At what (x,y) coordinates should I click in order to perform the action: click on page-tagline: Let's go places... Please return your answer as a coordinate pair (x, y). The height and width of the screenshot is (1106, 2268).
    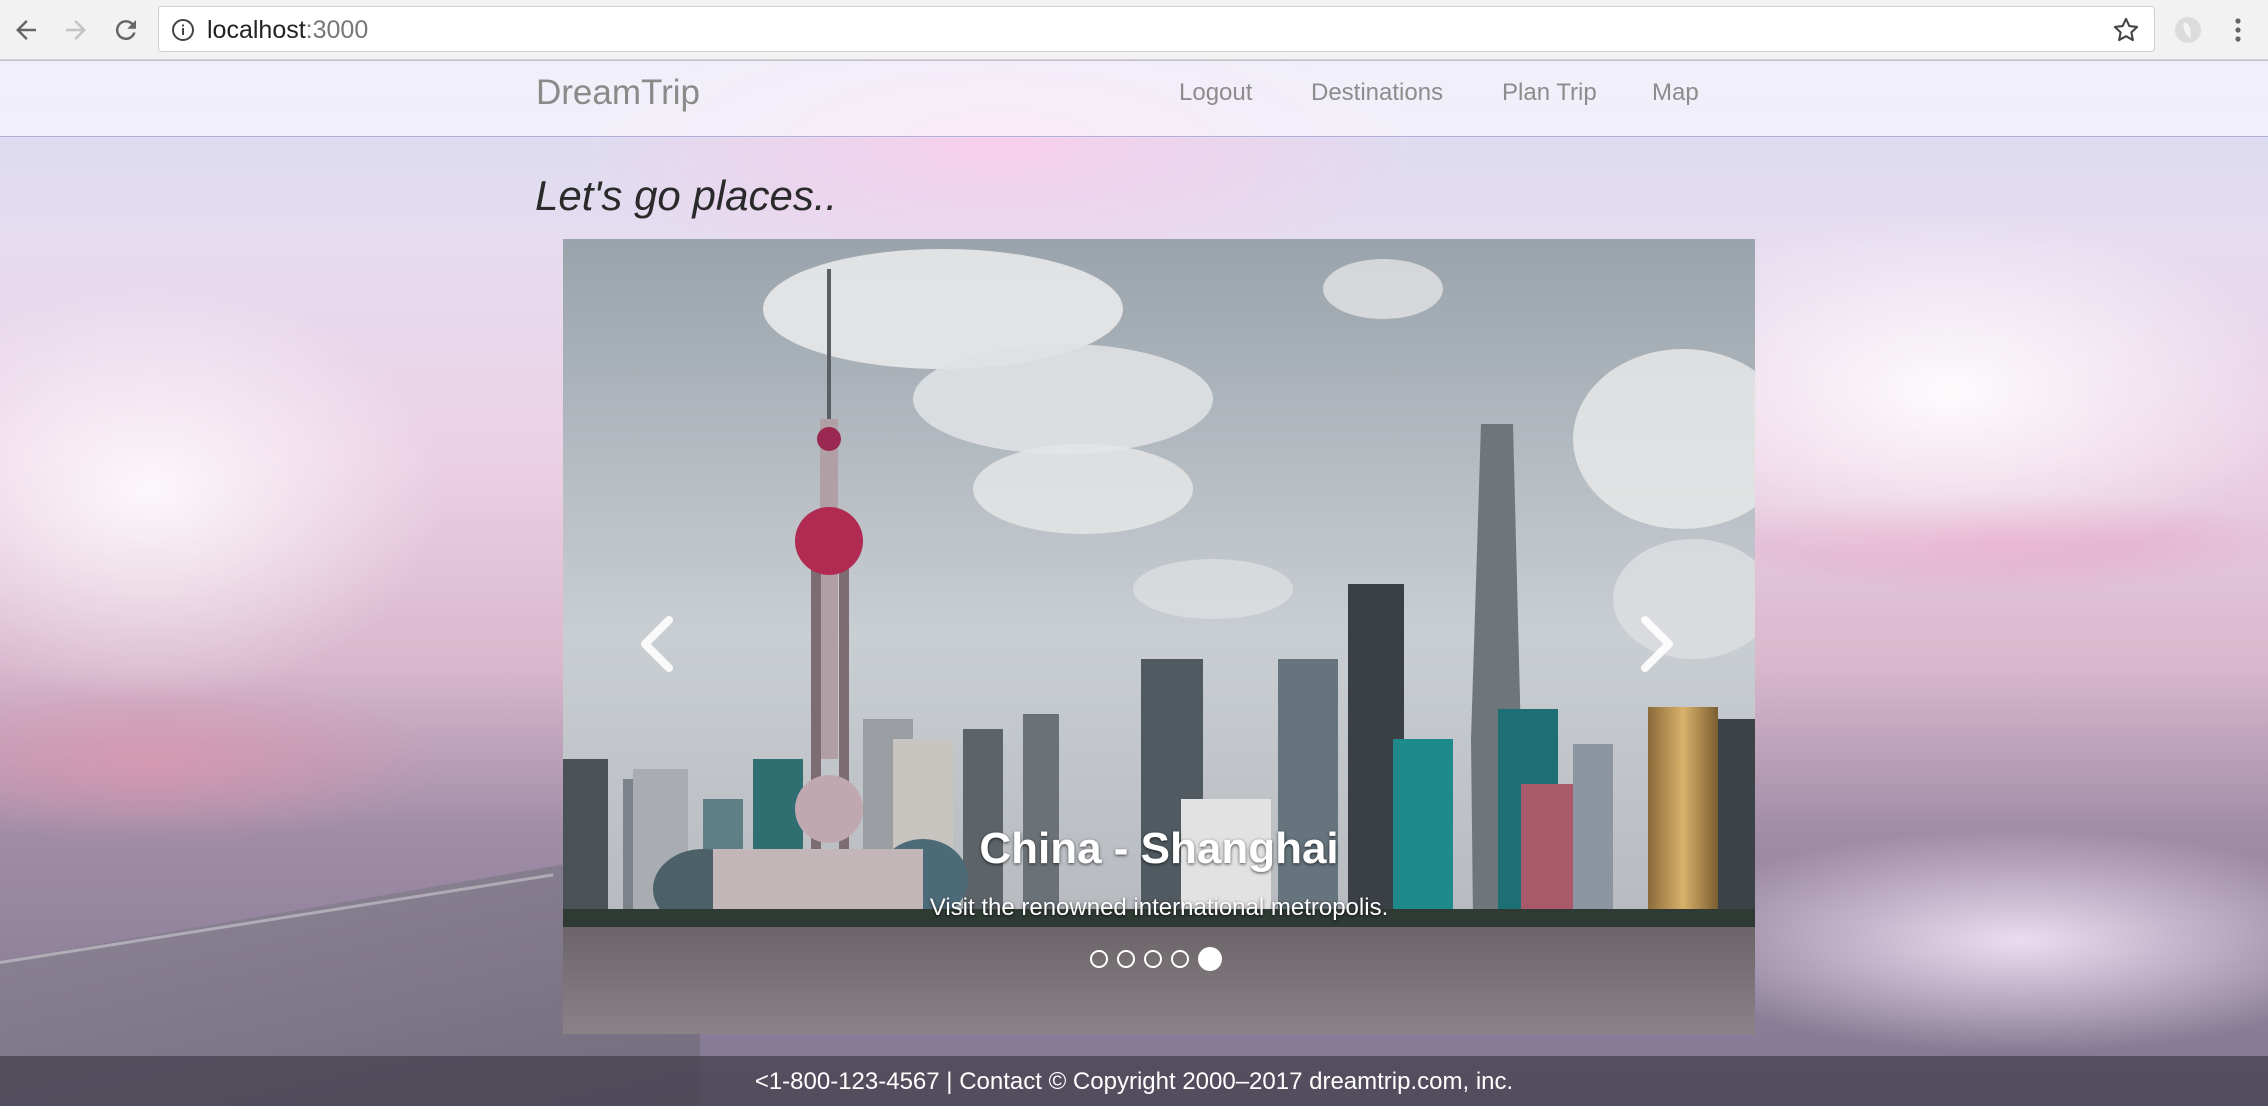
    Looking at the image, I should click on (686, 195).